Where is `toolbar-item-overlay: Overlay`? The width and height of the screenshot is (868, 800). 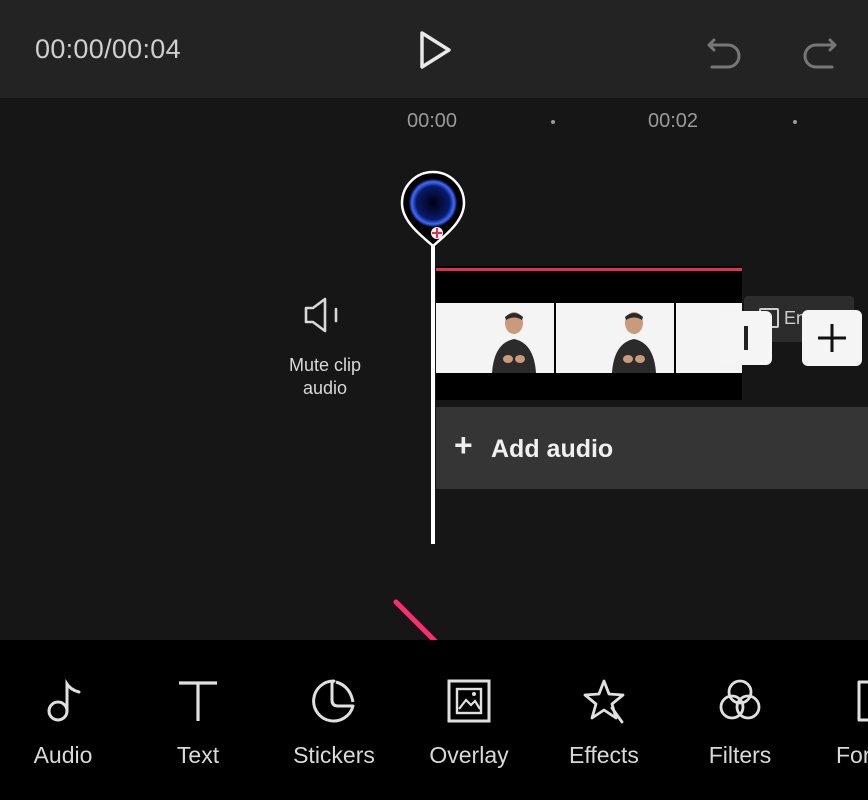
toolbar-item-overlay: Overlay is located at coordinates (469, 720).